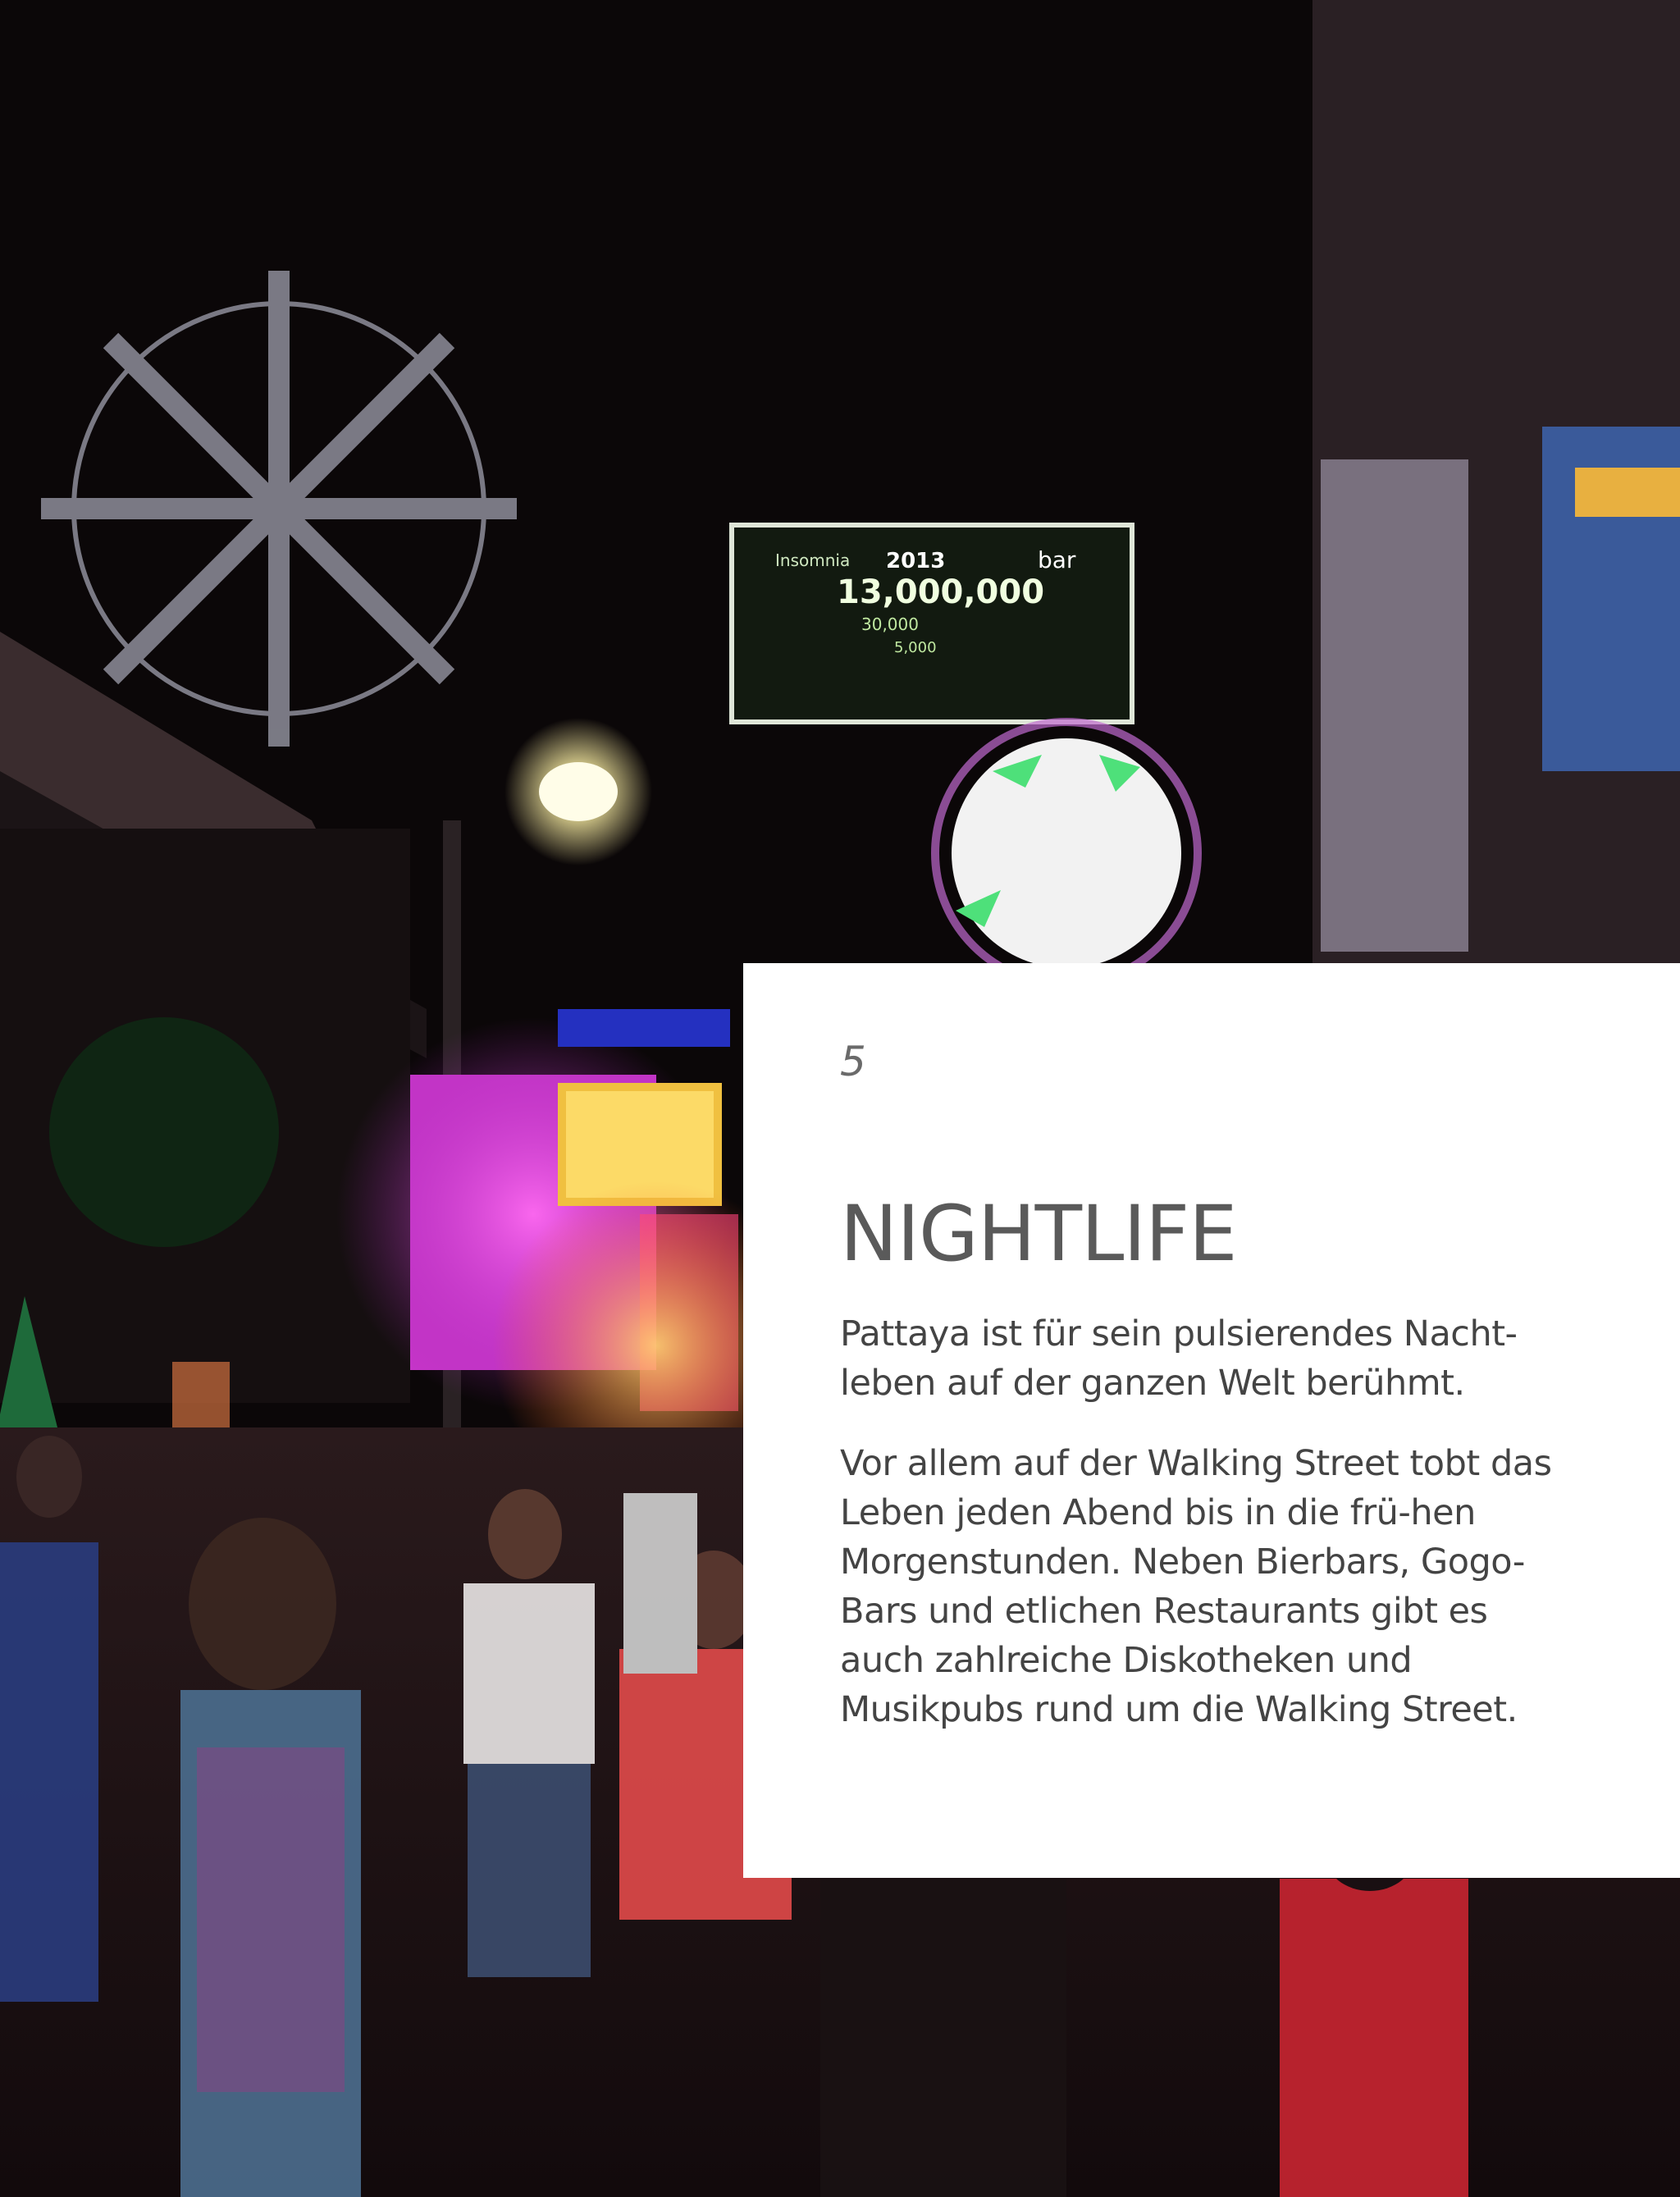 The image size is (1680, 2197). Describe the element at coordinates (890, 624) in the screenshot. I see `svg-text: 30,000` at that location.